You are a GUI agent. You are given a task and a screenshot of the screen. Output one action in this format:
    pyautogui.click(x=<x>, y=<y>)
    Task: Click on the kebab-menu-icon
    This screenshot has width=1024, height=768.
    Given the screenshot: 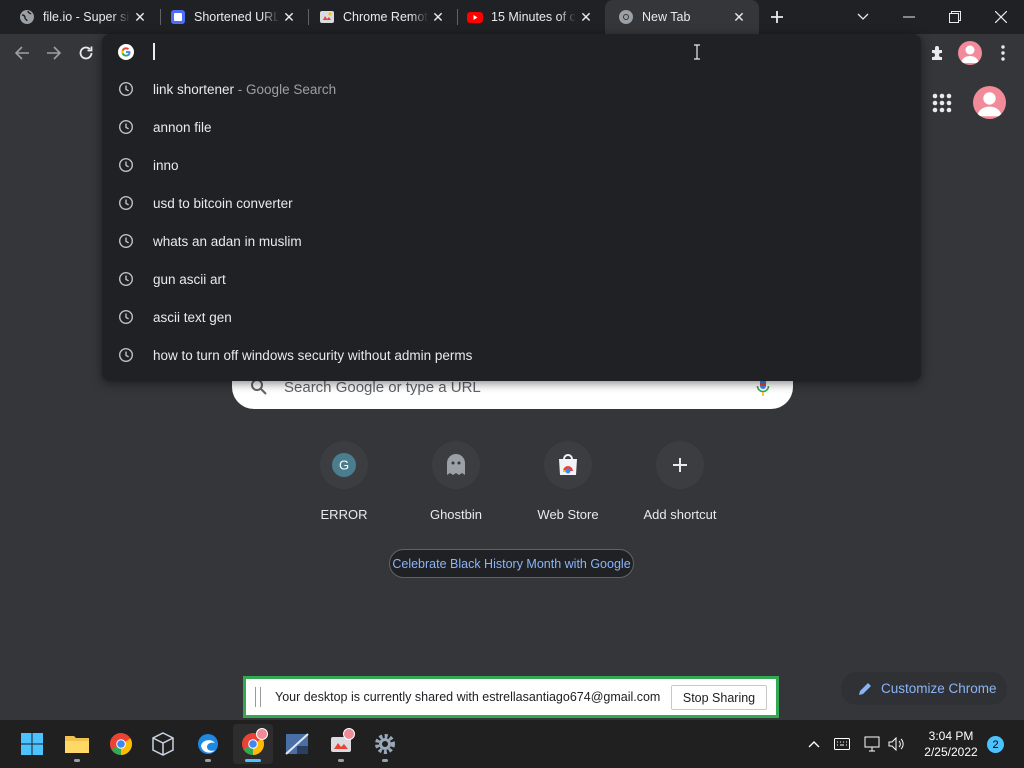 What is the action you would take?
    pyautogui.click(x=1003, y=53)
    